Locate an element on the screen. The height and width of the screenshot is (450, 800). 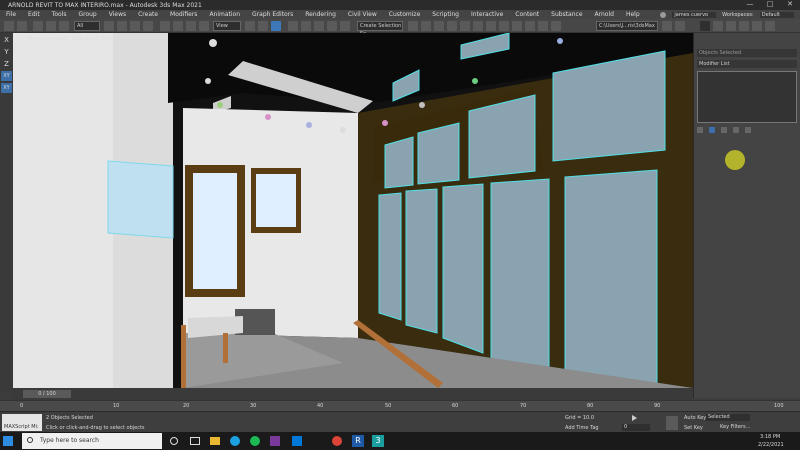
render-icon is located at coordinates (530, 26).